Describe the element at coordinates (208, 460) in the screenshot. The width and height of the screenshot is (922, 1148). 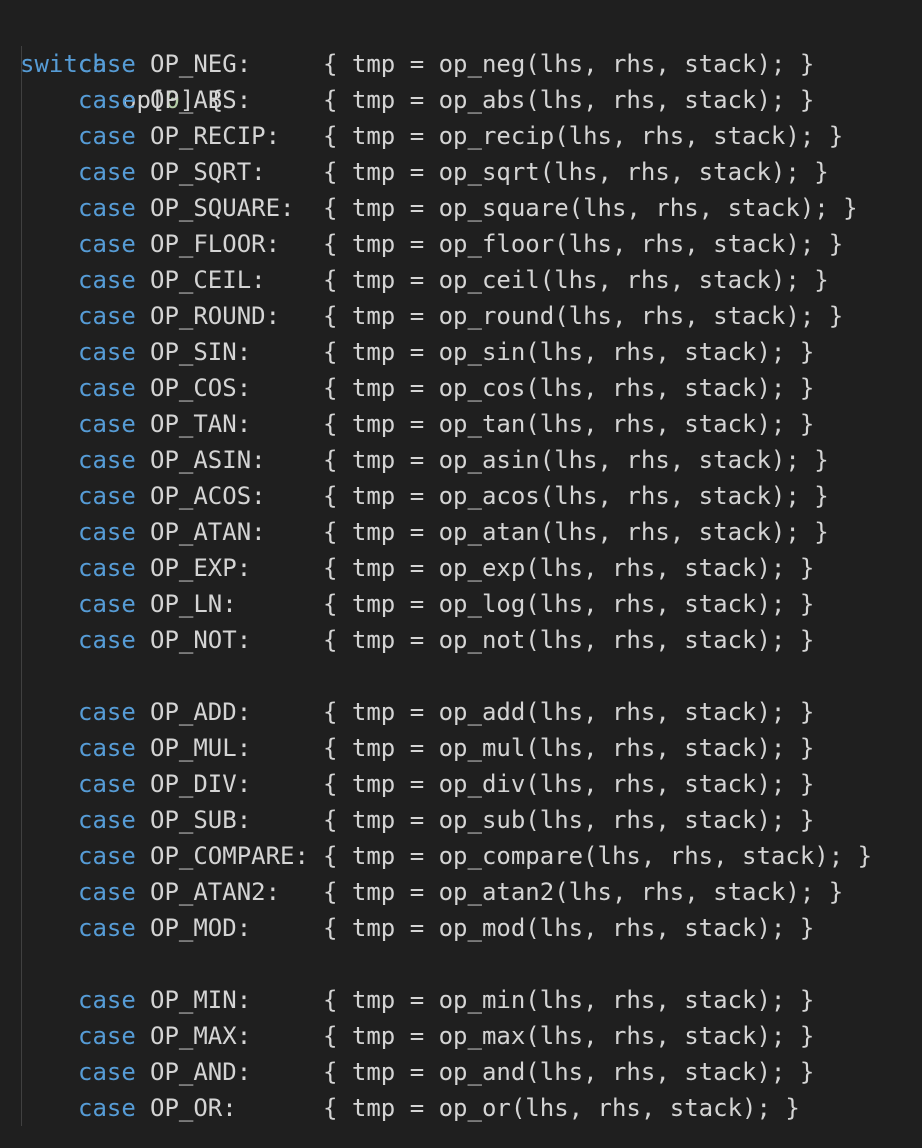
I see `case-label: OP_ASIN:` at that location.